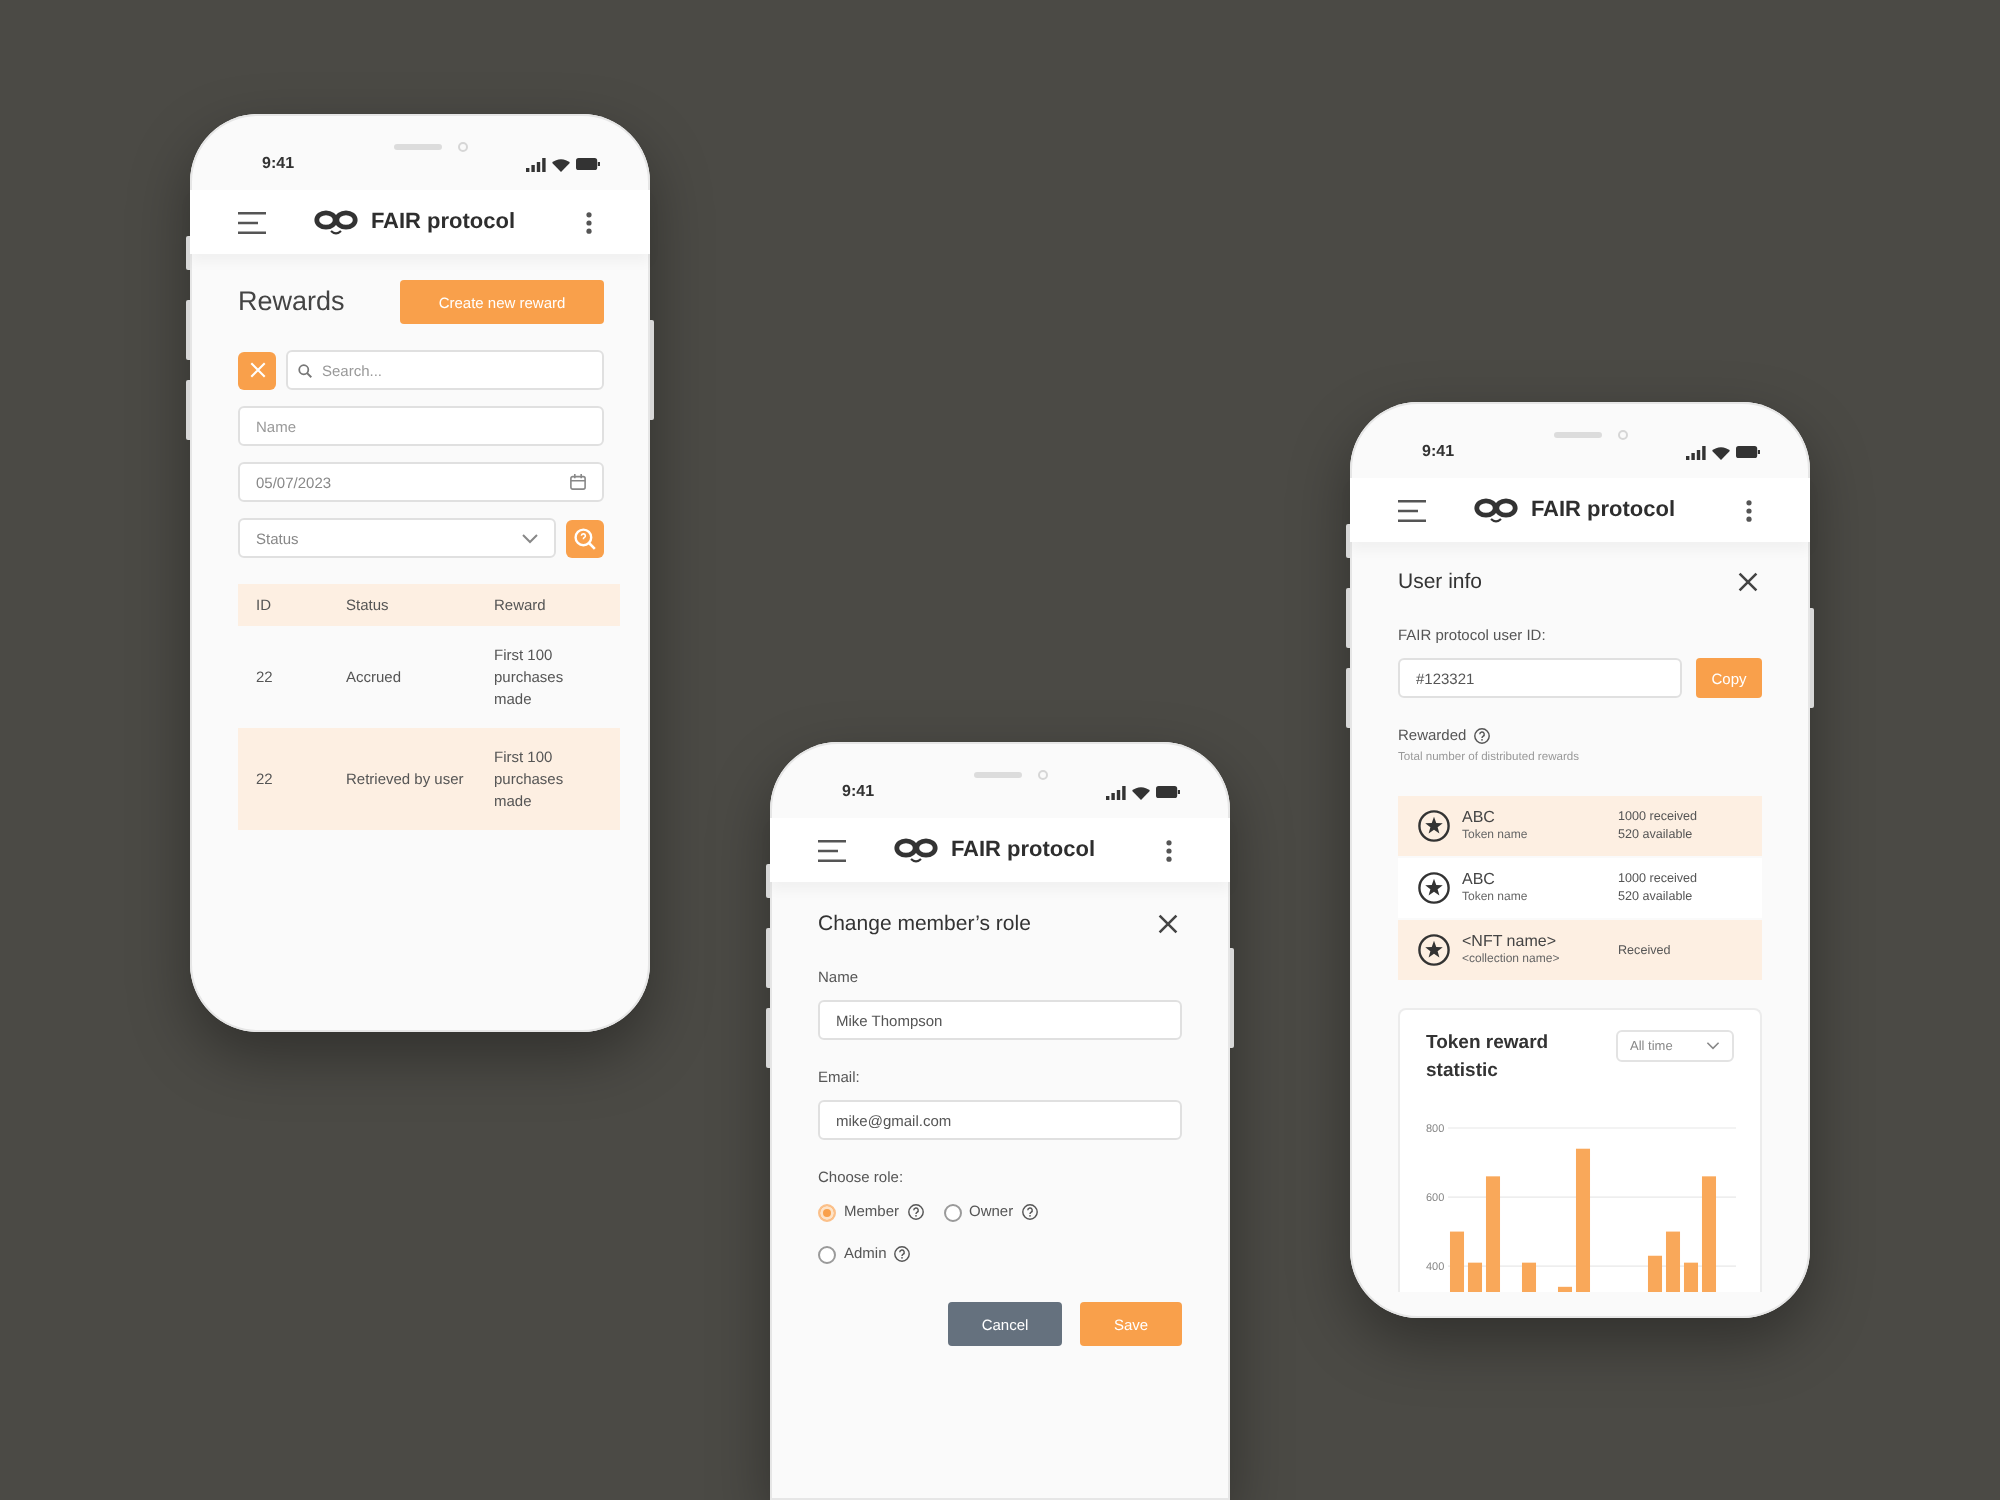  Describe the element at coordinates (1488, 1058) in the screenshot. I see `chart-title: Token reward statistic` at that location.